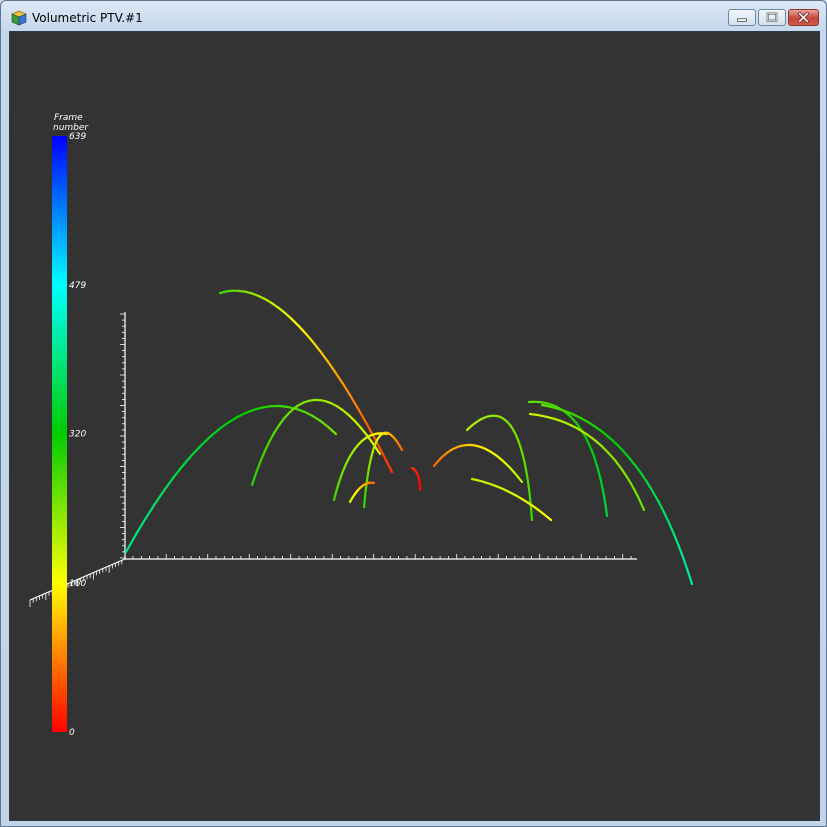 This screenshot has height=827, width=827. I want to click on colorbar-tick-label: 160, so click(77, 584).